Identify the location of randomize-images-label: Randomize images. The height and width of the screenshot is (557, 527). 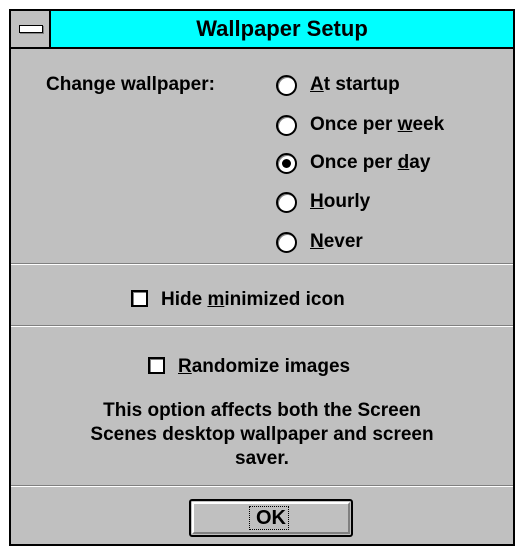
(264, 366).